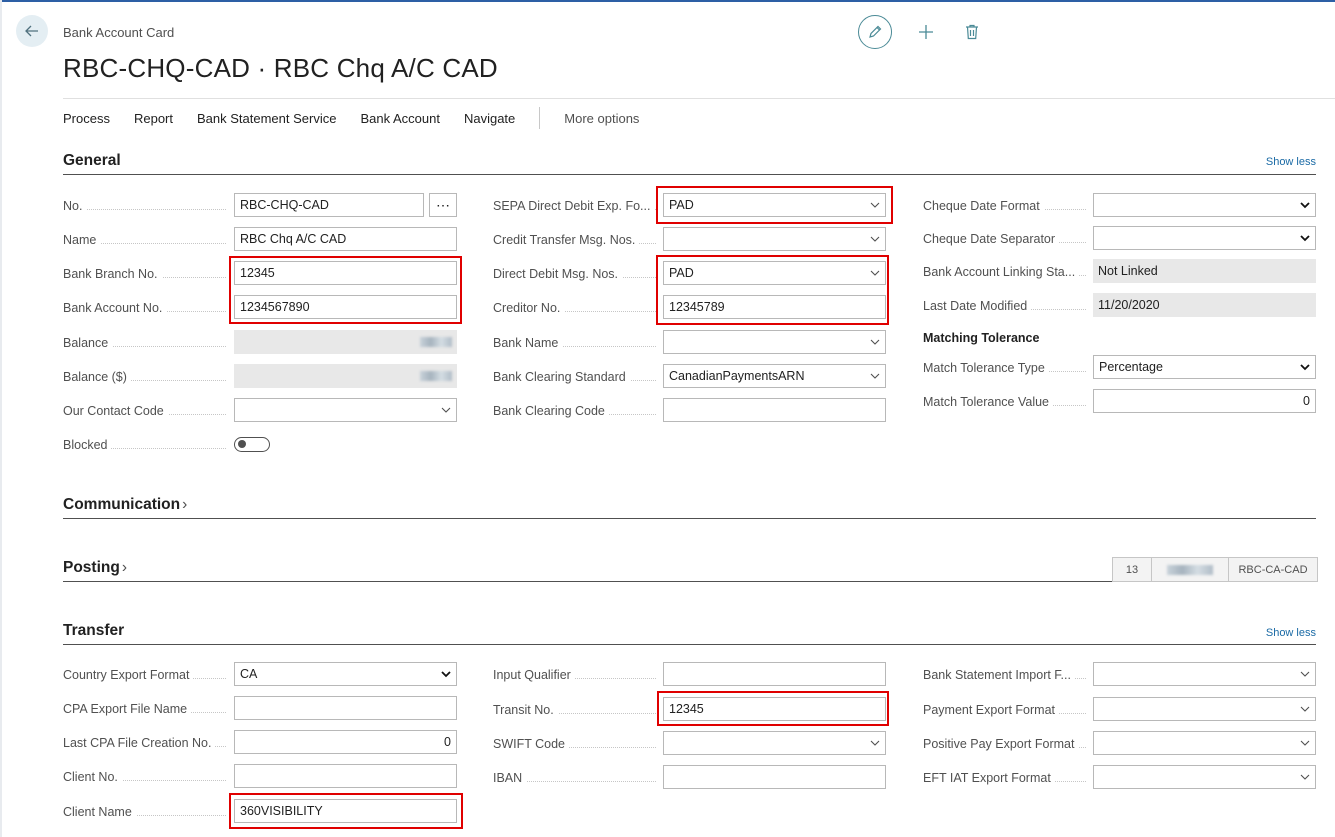  I want to click on section-transfer-line, so click(689, 644).